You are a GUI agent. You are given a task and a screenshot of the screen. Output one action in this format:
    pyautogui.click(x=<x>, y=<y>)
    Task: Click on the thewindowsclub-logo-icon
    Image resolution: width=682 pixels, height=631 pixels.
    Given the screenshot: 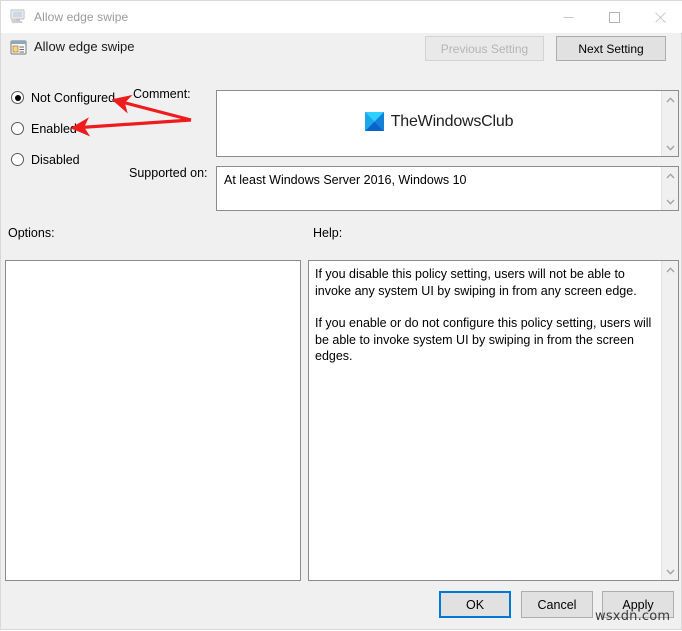 What is the action you would take?
    pyautogui.click(x=374, y=121)
    